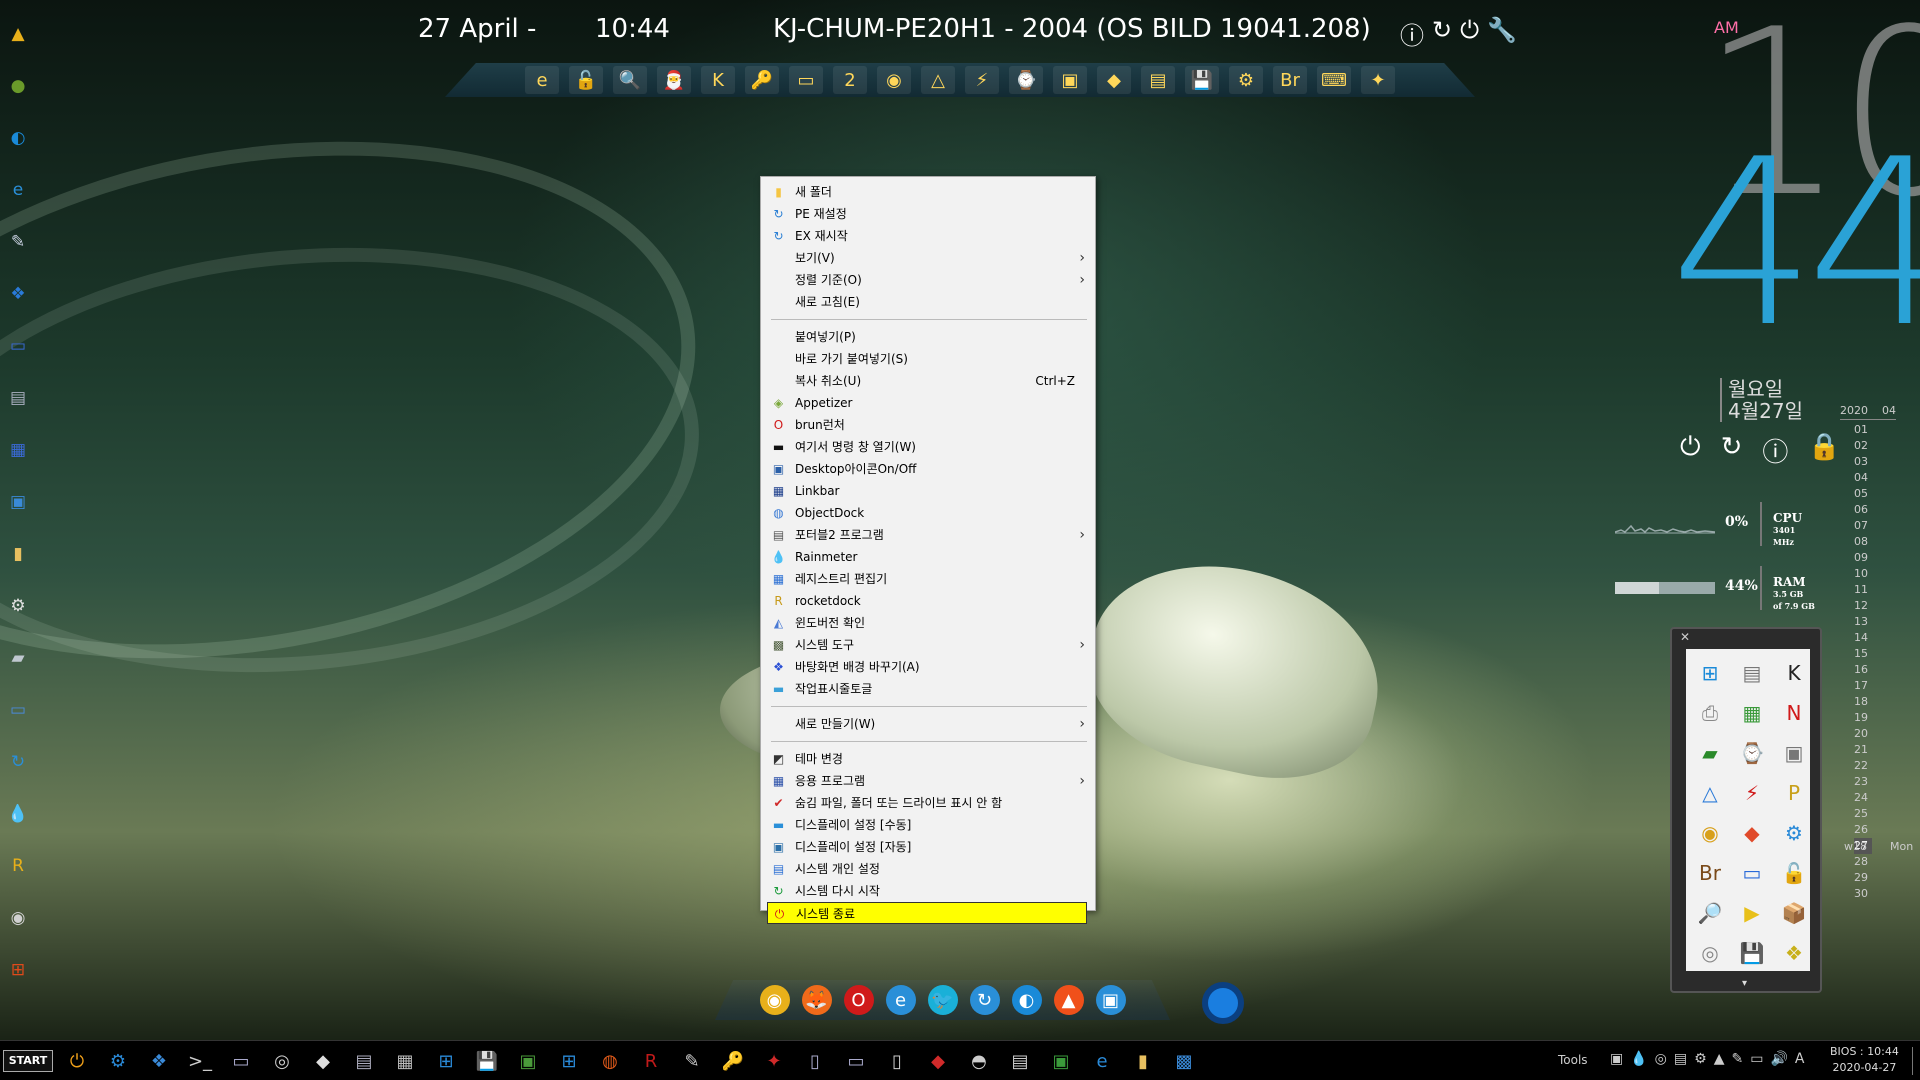  I want to click on menu-item: ◩ 테마 변경, so click(928, 759).